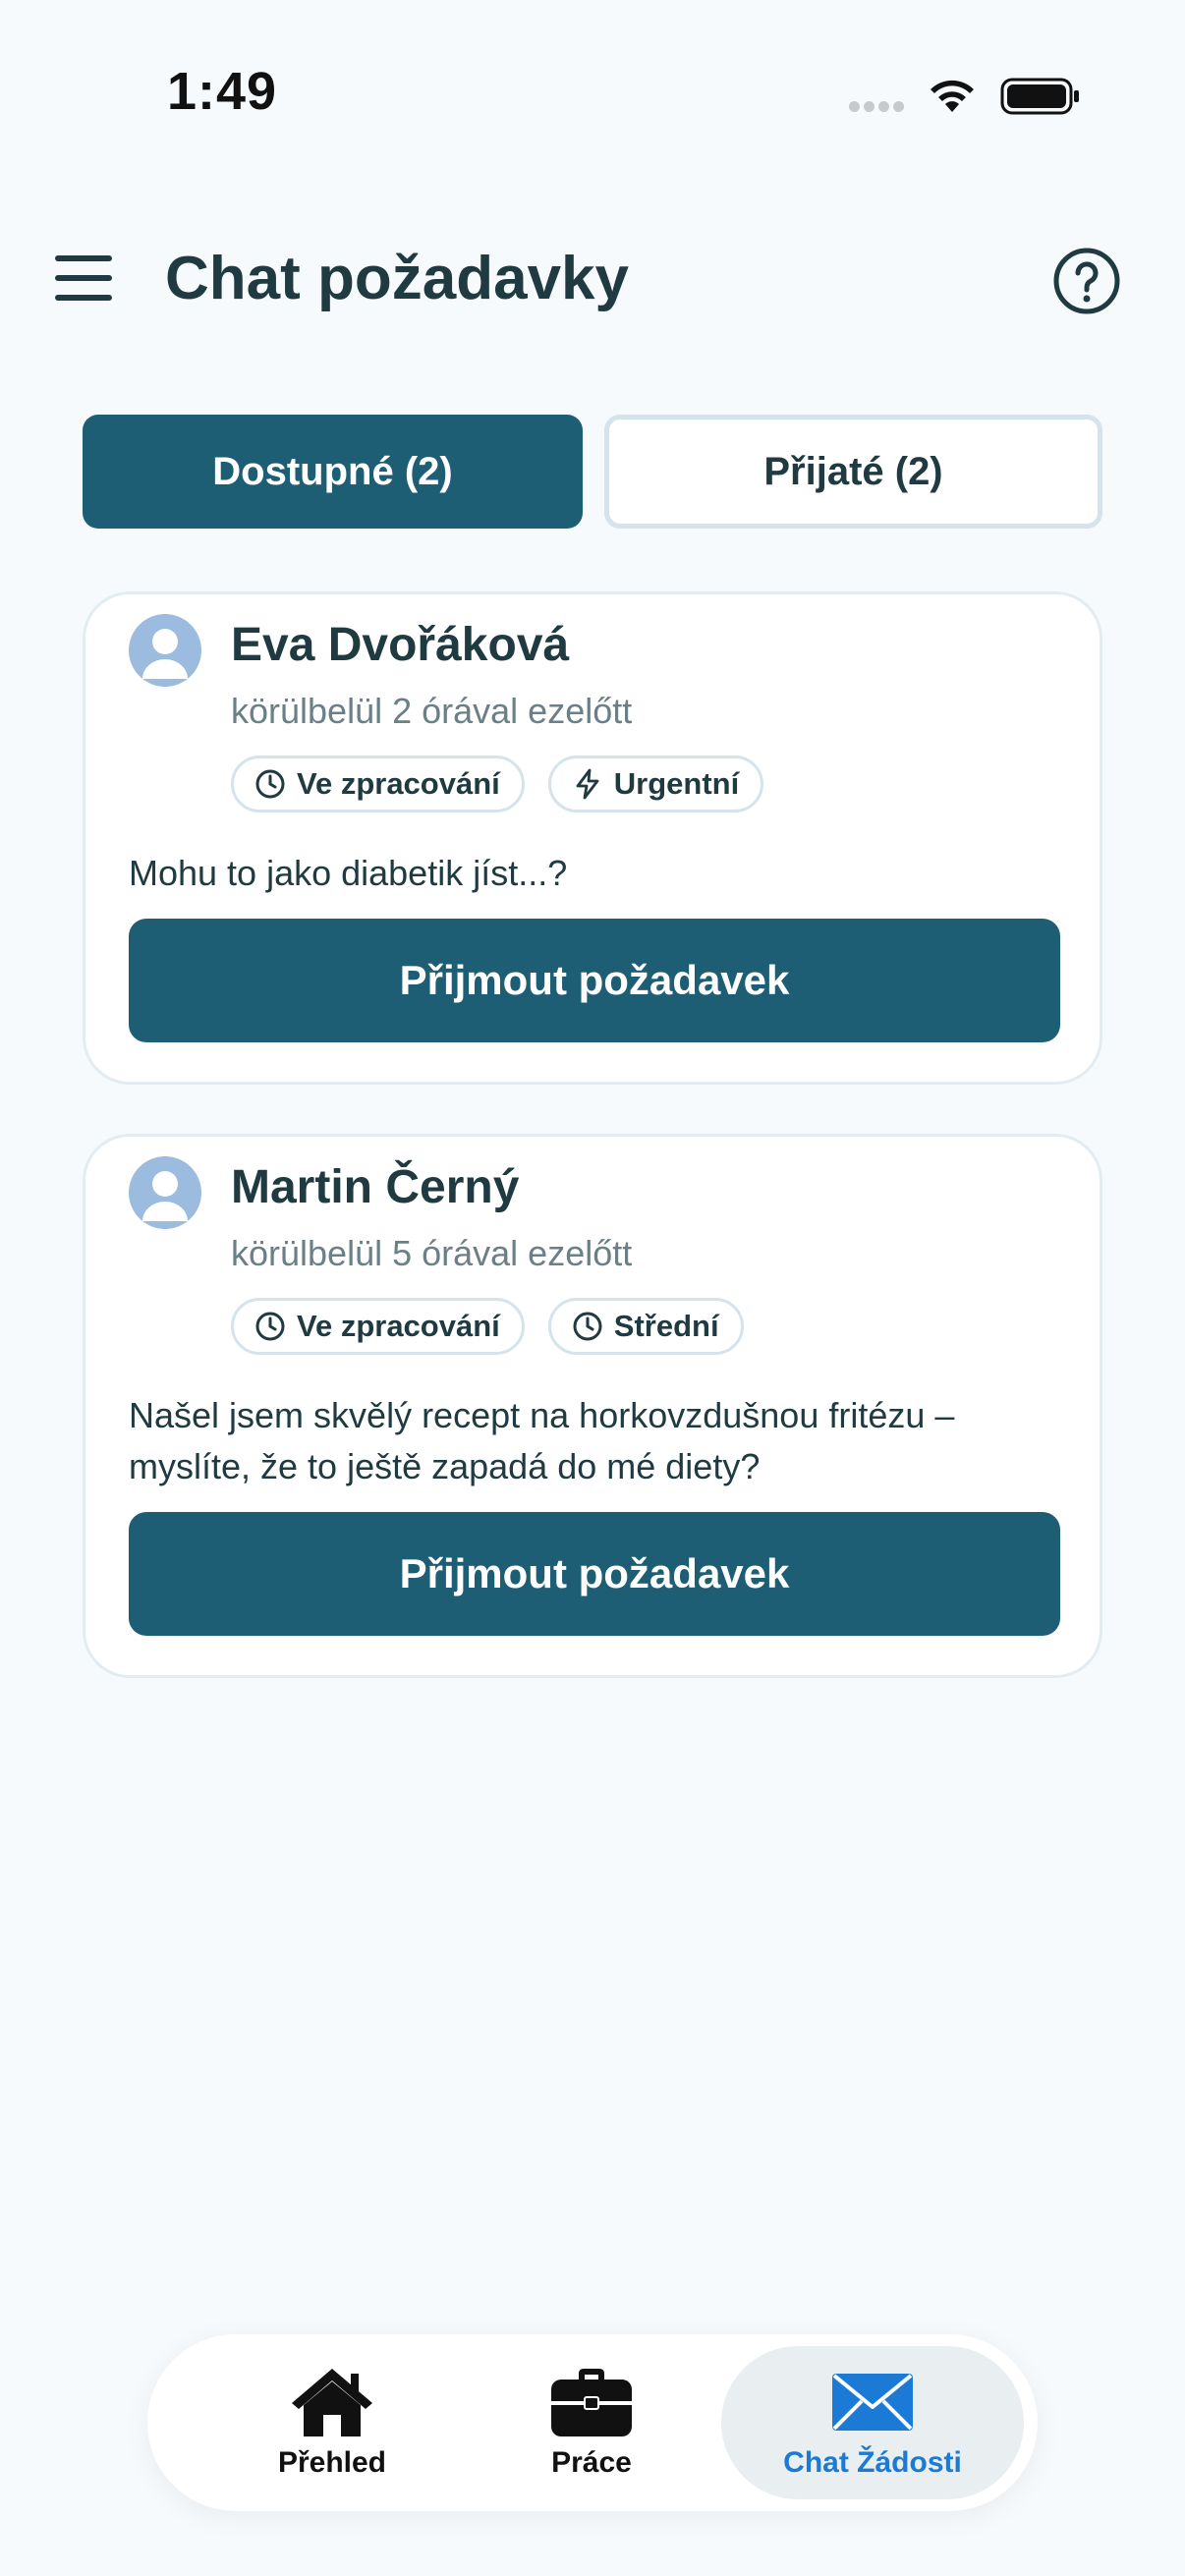 Image resolution: width=1185 pixels, height=2576 pixels. What do you see at coordinates (877, 106) in the screenshot?
I see `cellular-signal-icon` at bounding box center [877, 106].